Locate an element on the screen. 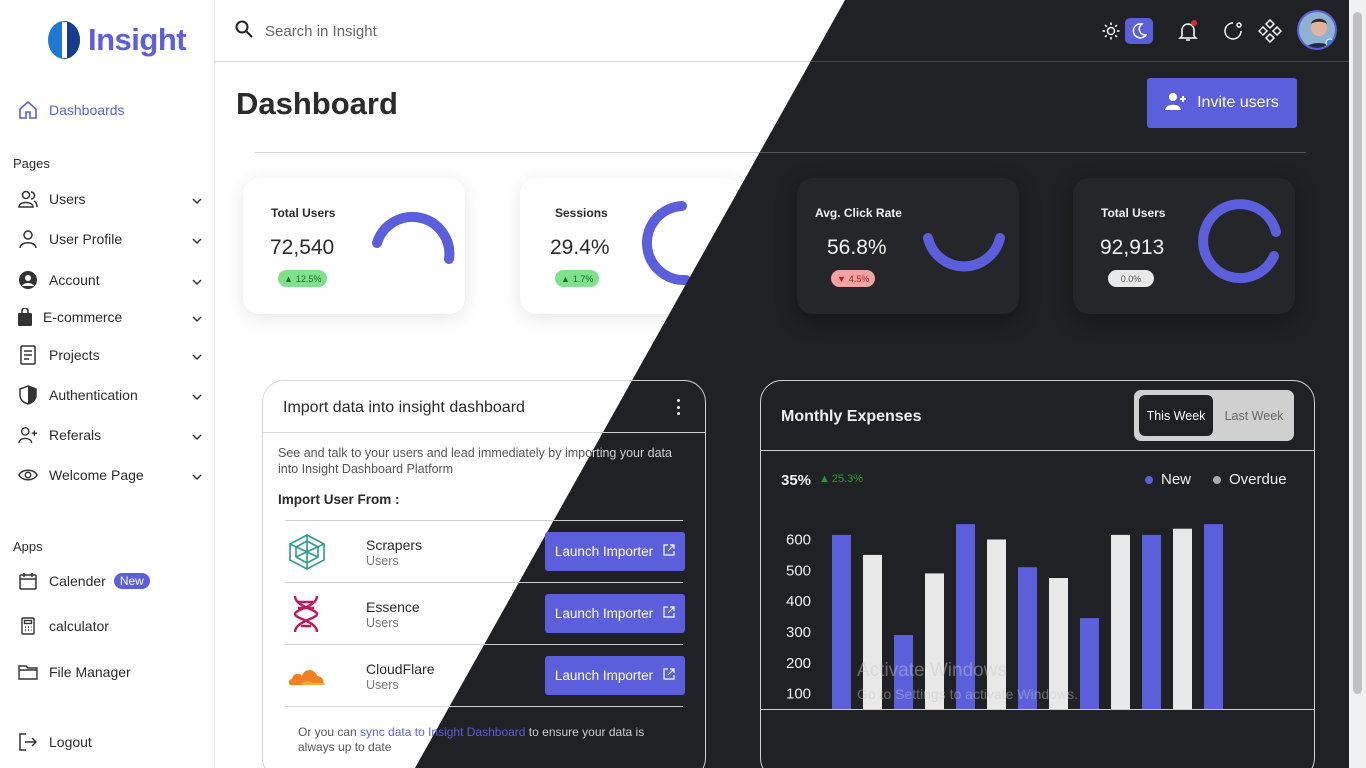 The height and width of the screenshot is (768, 1366). sidebar-item-authentication: Authentication is located at coordinates (107, 395).